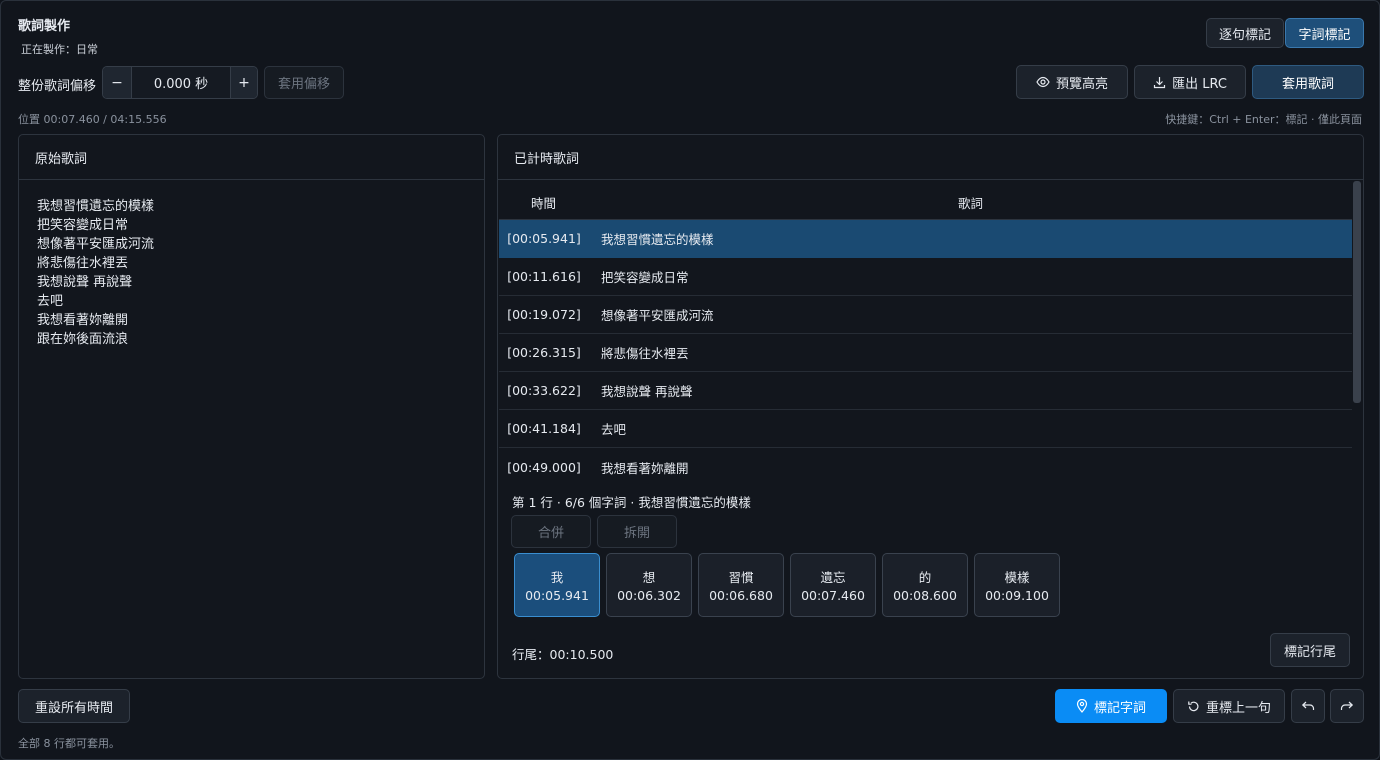 This screenshot has width=1380, height=760. What do you see at coordinates (57, 86) in the screenshot?
I see `offset-label: 整份歌詞偏移` at bounding box center [57, 86].